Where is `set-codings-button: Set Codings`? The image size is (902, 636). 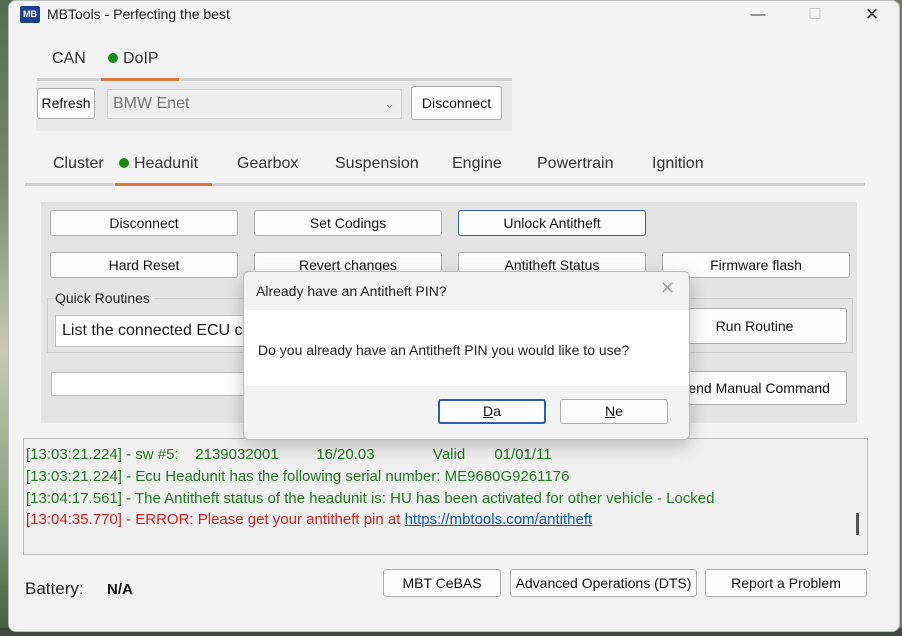 set-codings-button: Set Codings is located at coordinates (348, 223).